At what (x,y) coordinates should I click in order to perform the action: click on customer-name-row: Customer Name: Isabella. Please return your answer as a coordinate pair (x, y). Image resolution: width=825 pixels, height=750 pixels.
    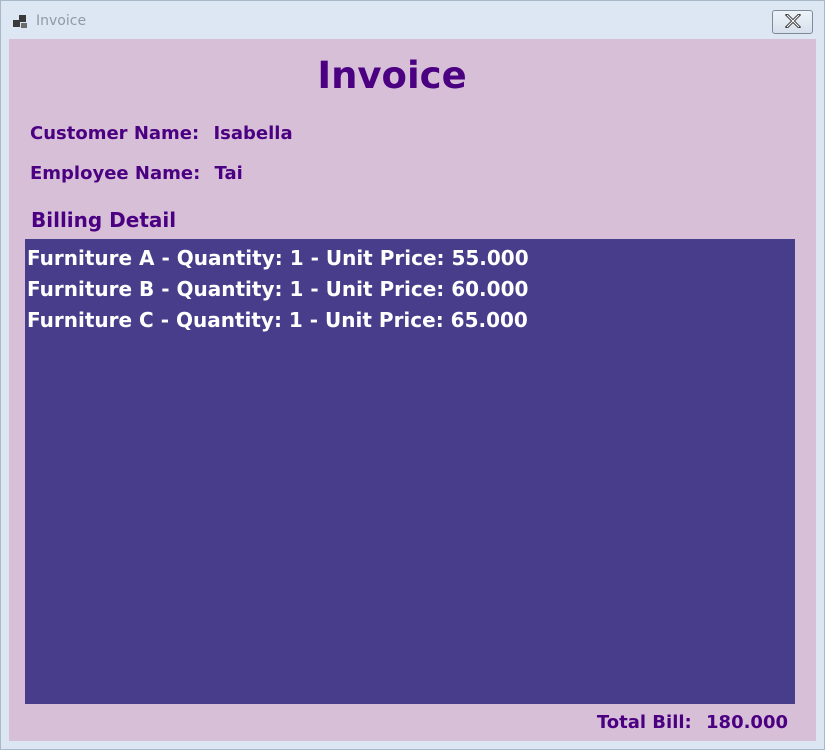
    Looking at the image, I should click on (161, 133).